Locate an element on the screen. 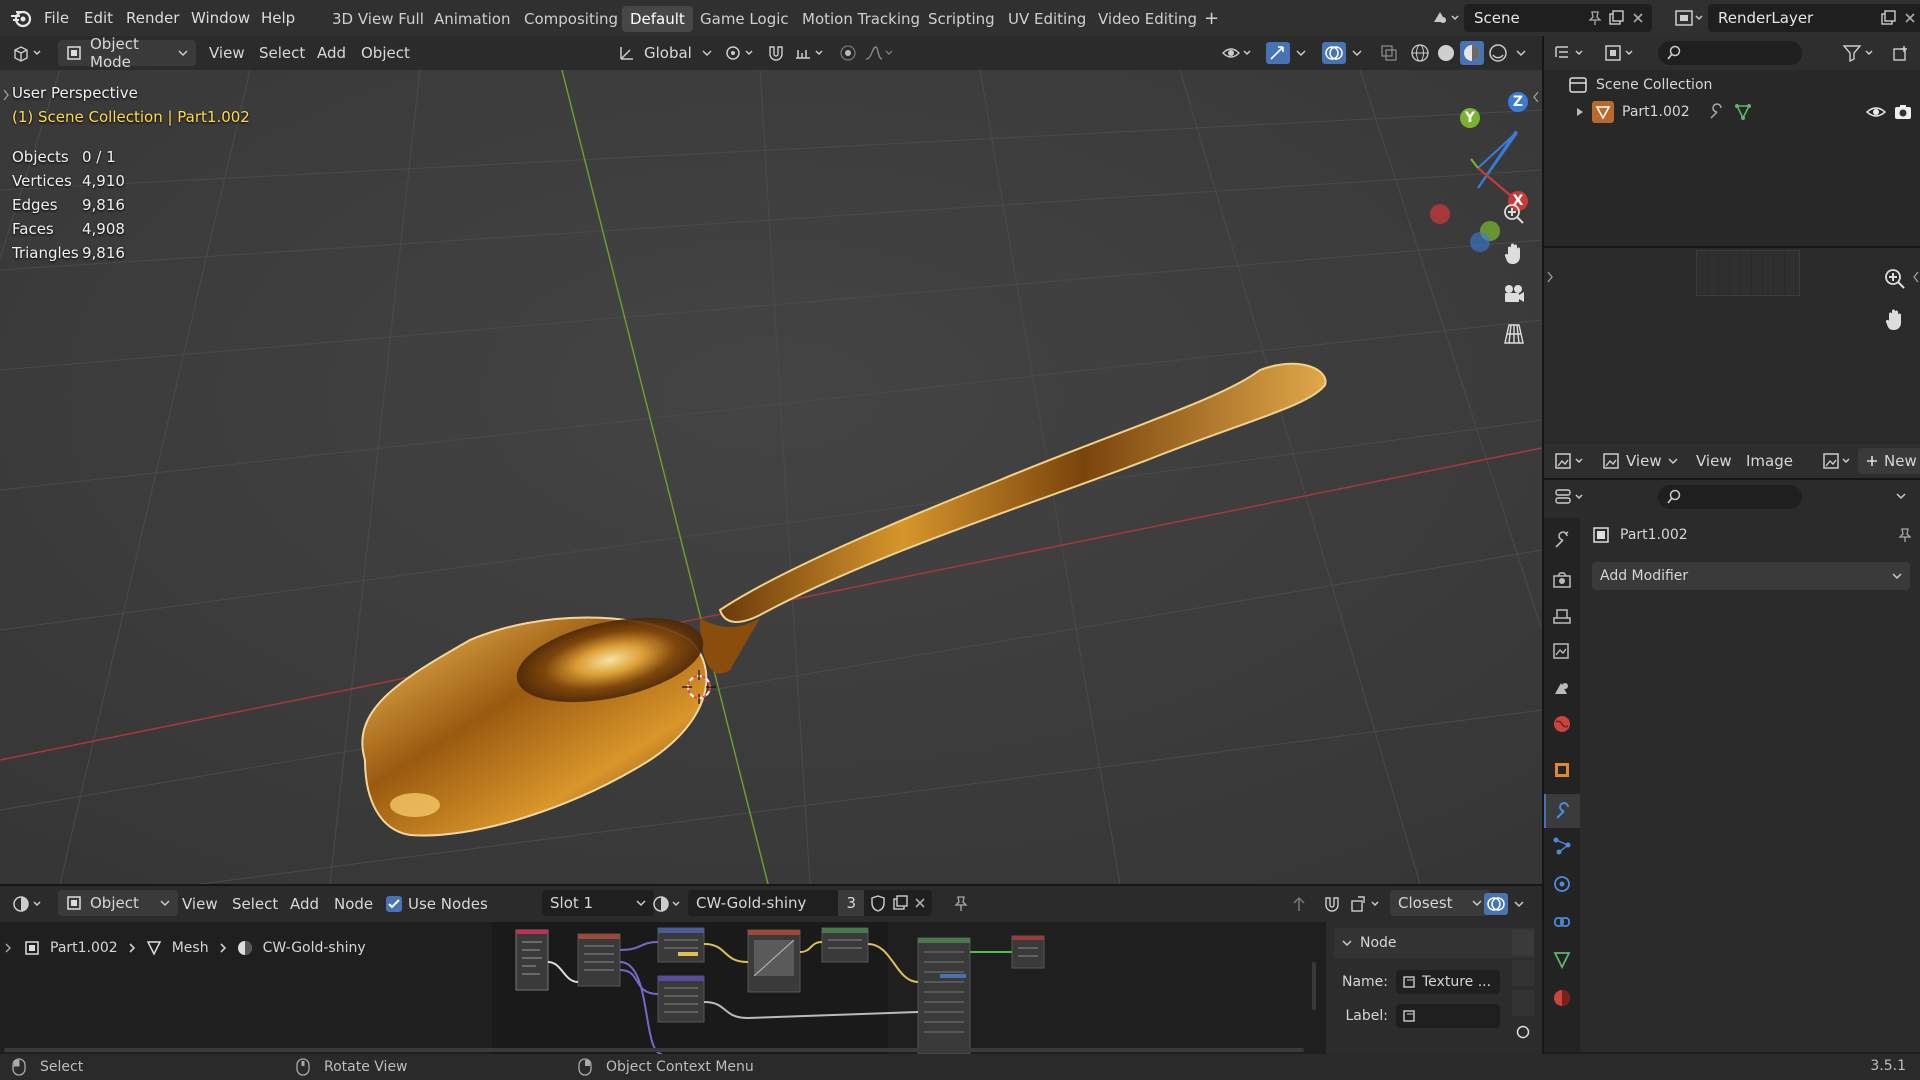  new-scene-icon is located at coordinates (1616, 18).